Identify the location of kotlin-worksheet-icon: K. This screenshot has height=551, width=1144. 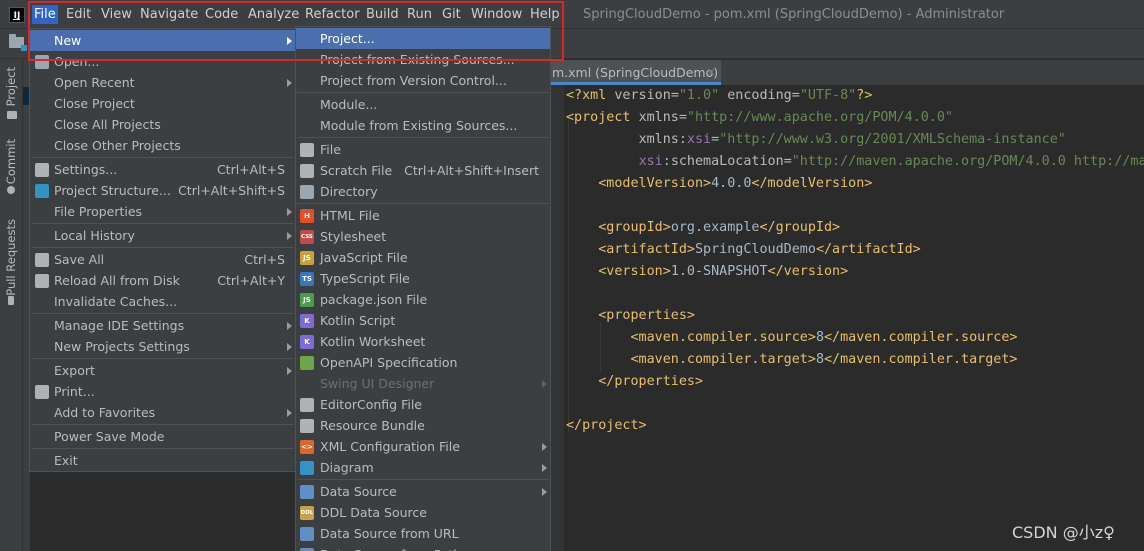
(307, 342).